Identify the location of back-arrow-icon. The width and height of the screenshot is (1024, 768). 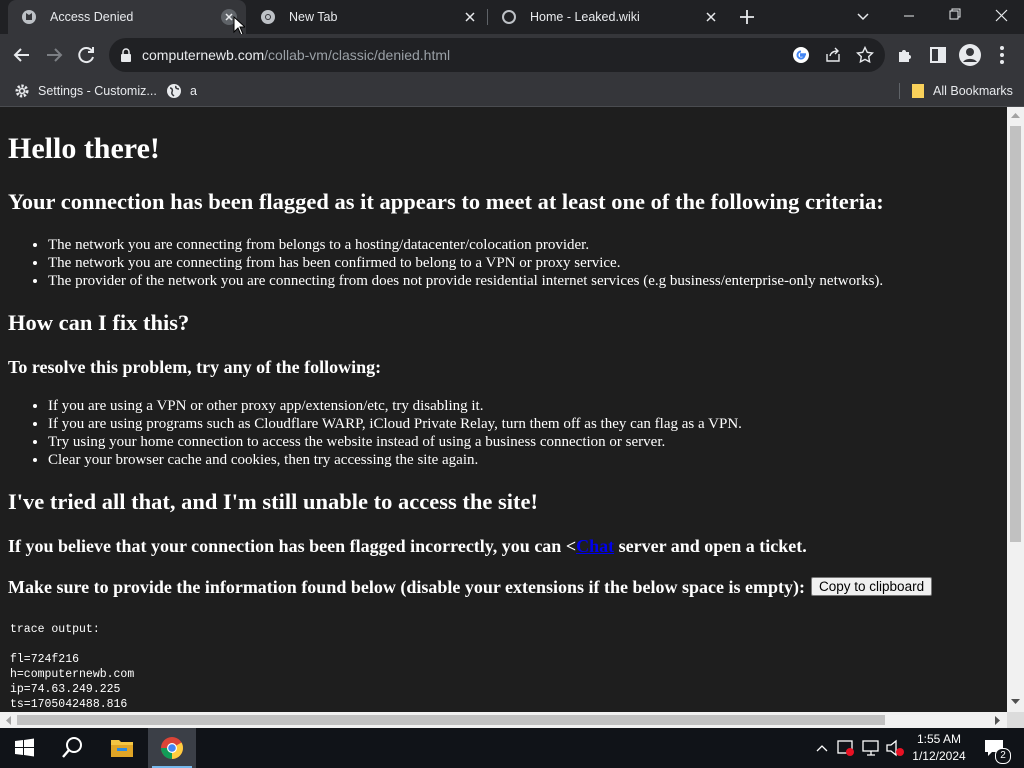
(22, 55).